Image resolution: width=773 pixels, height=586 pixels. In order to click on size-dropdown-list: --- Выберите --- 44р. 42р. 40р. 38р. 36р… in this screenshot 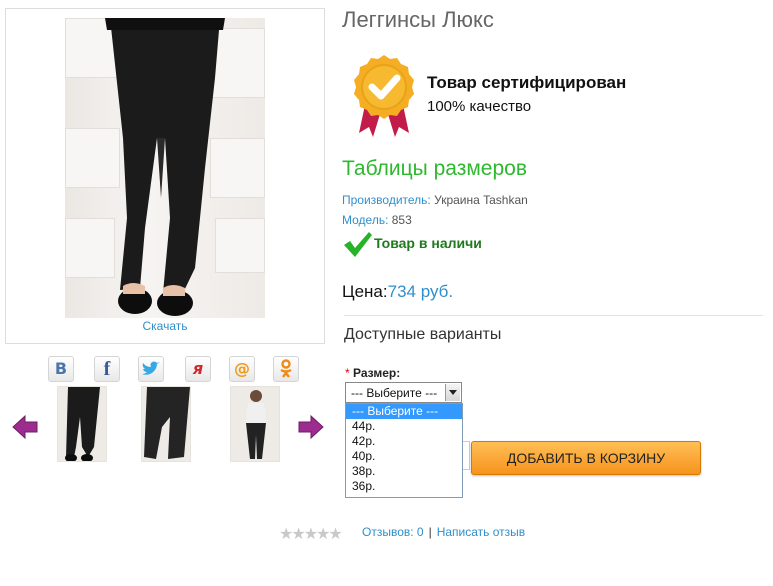, I will do `click(404, 450)`.